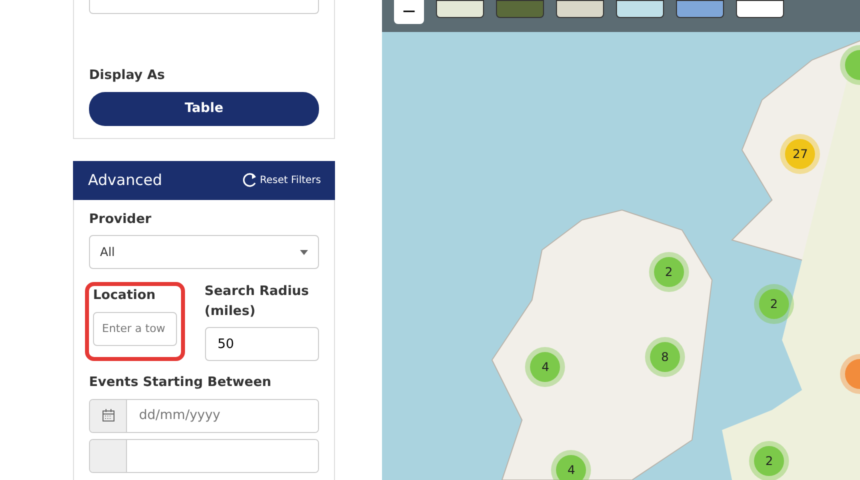 The height and width of the screenshot is (480, 860). Describe the element at coordinates (257, 301) in the screenshot. I see `field-label: Search Radius (miles)` at that location.